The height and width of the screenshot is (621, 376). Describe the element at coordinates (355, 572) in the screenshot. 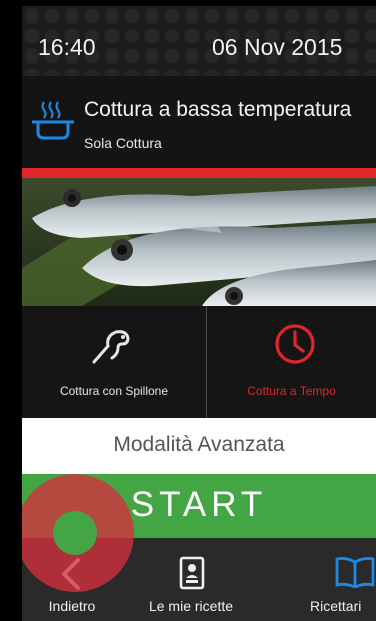

I see `book-icon` at that location.